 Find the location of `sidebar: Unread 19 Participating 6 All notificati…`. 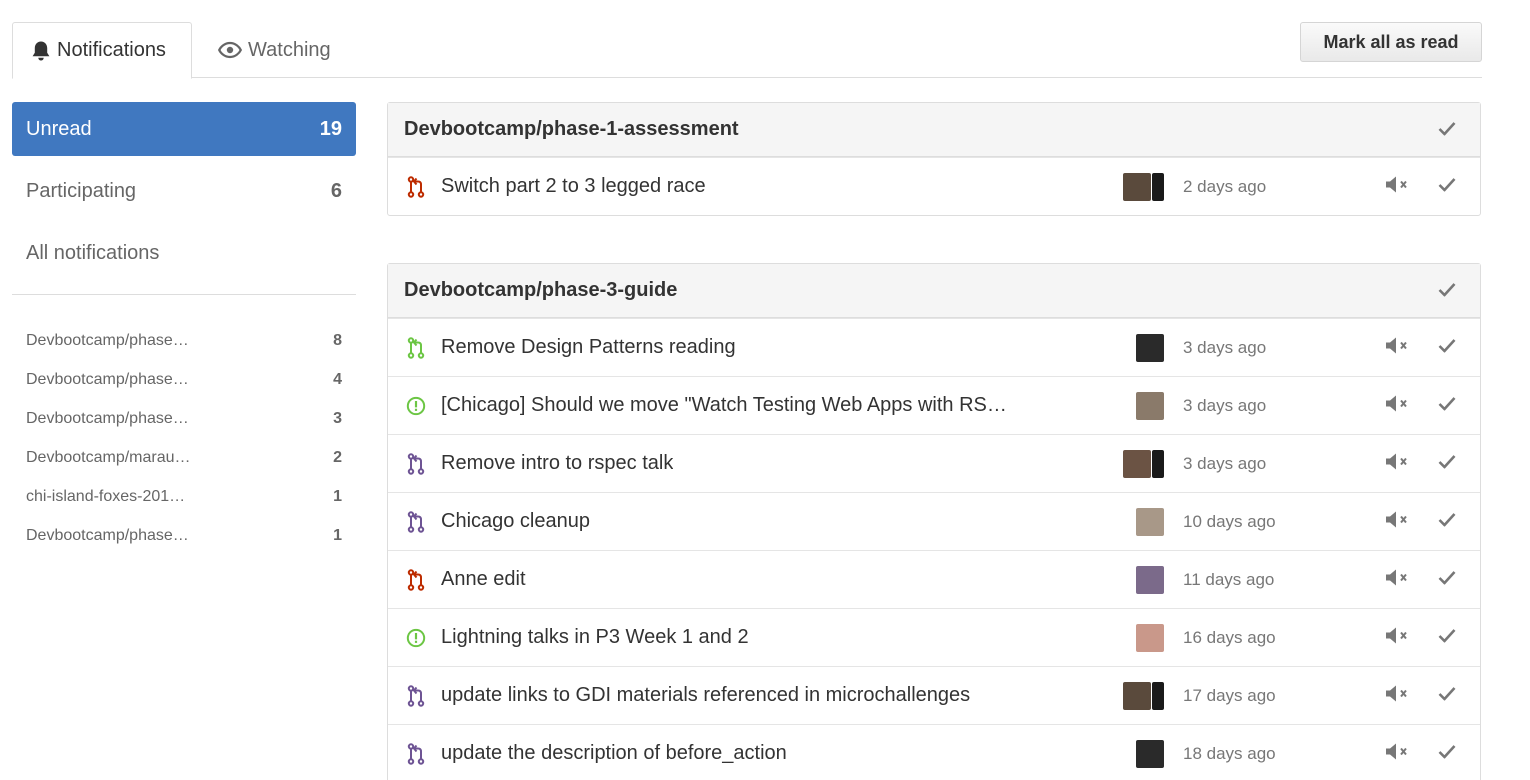

sidebar: Unread 19 Participating 6 All notificati… is located at coordinates (184, 328).